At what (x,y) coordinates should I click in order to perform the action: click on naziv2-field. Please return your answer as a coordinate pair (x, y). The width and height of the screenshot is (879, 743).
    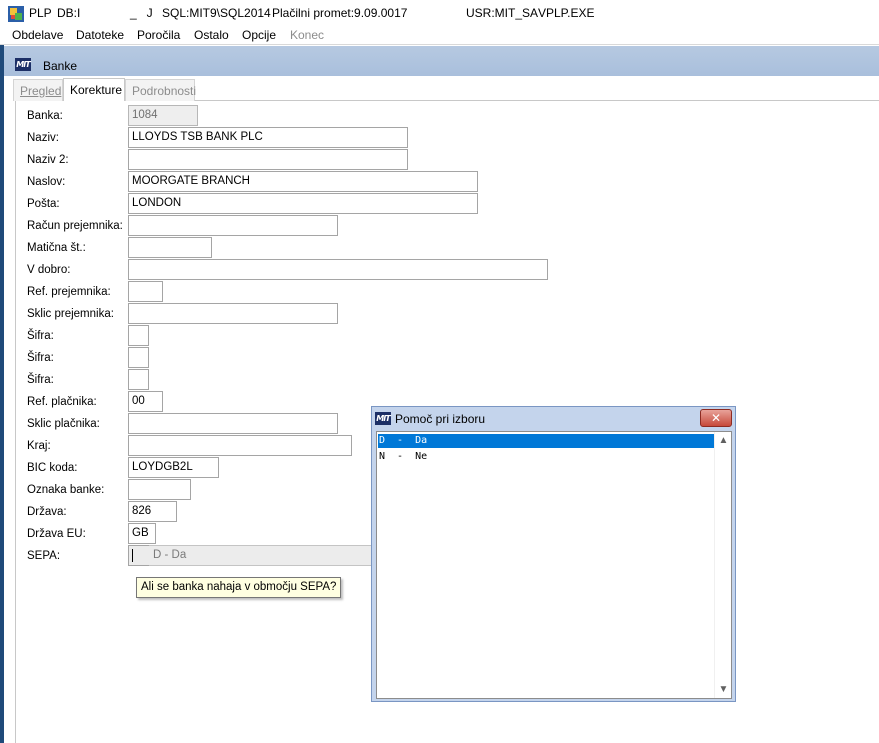
    Looking at the image, I should click on (268, 159).